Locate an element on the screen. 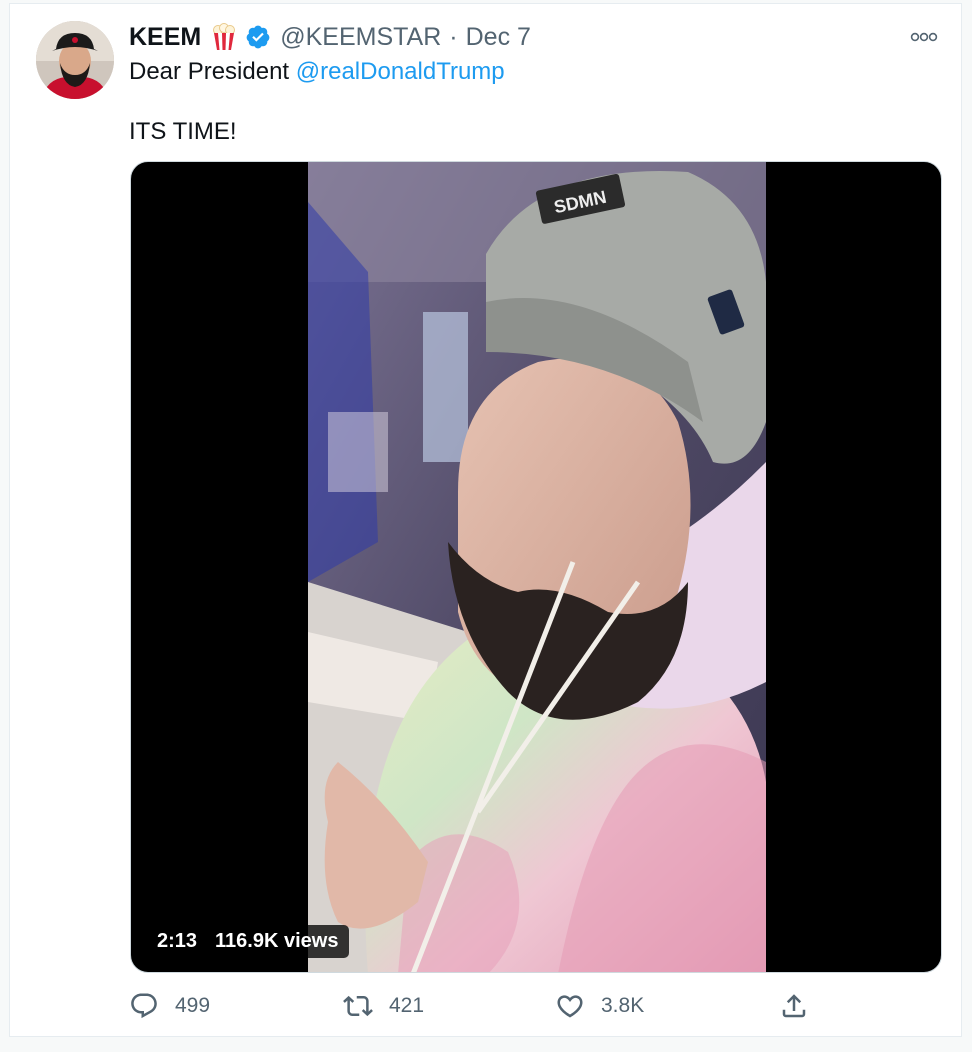 This screenshot has height=1052, width=972. share-button is located at coordinates (794, 1006).